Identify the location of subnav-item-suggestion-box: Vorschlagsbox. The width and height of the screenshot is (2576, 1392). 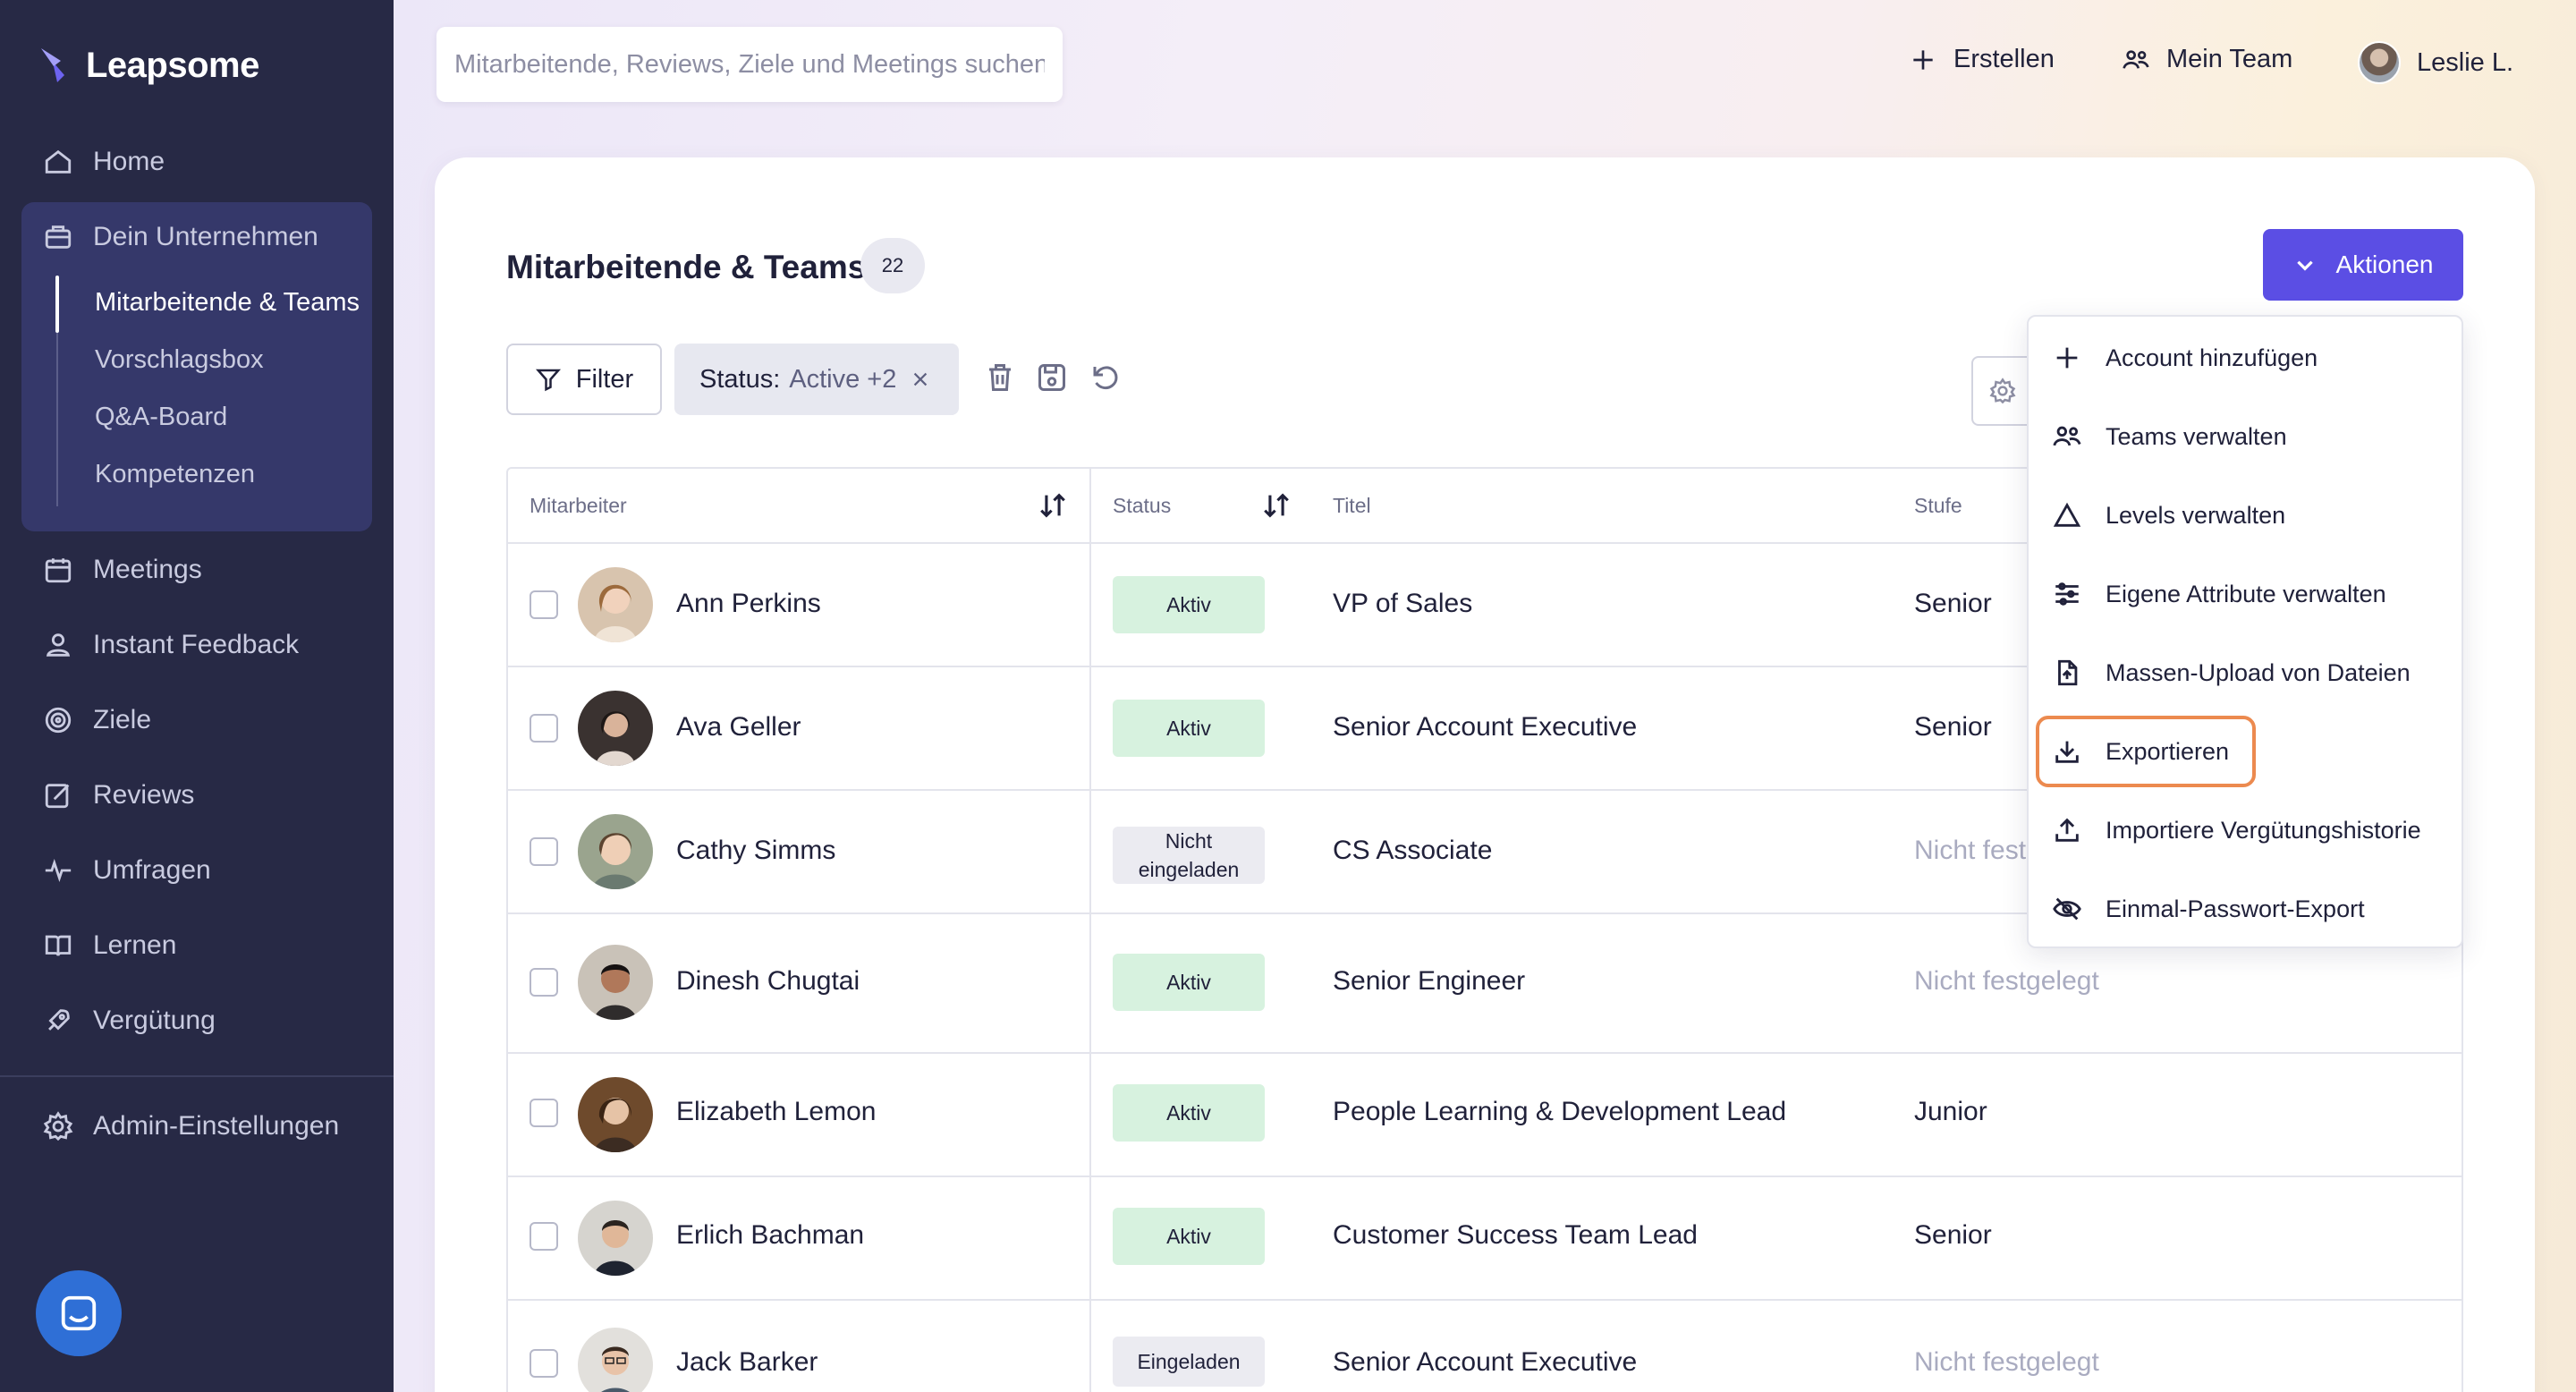
(179, 360).